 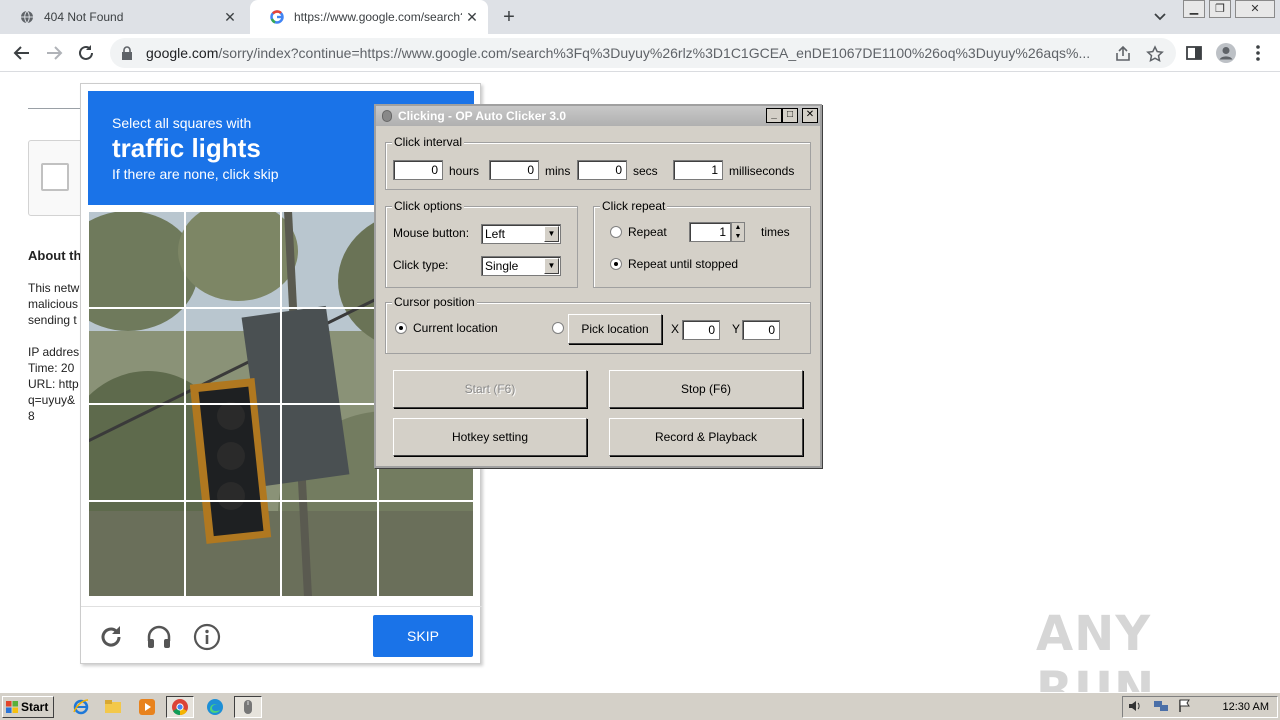 What do you see at coordinates (706, 389) in the screenshot?
I see `stop-button: Stop (F6)` at bounding box center [706, 389].